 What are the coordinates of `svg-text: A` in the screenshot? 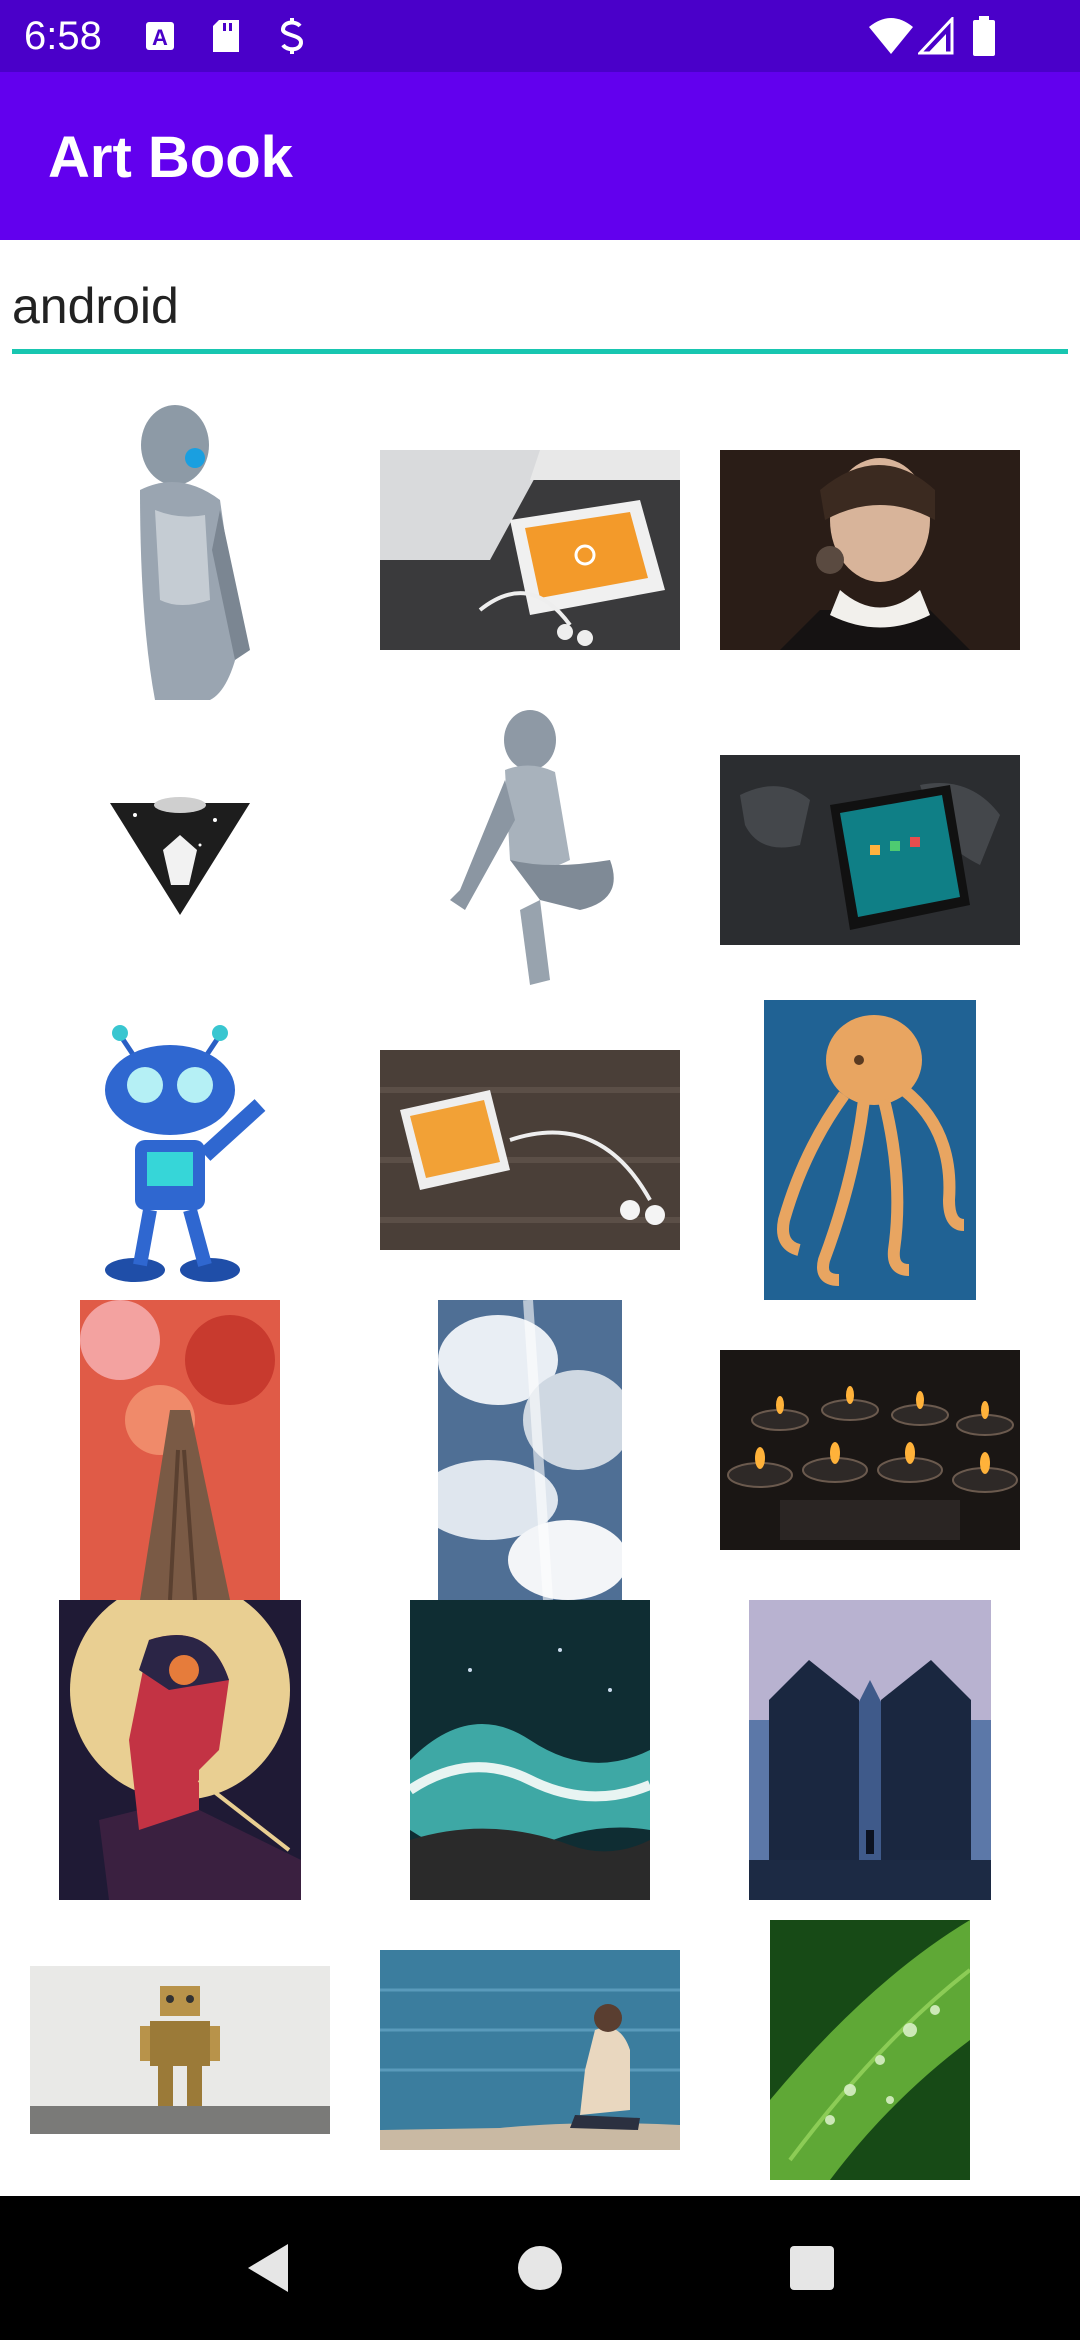 It's located at (160, 37).